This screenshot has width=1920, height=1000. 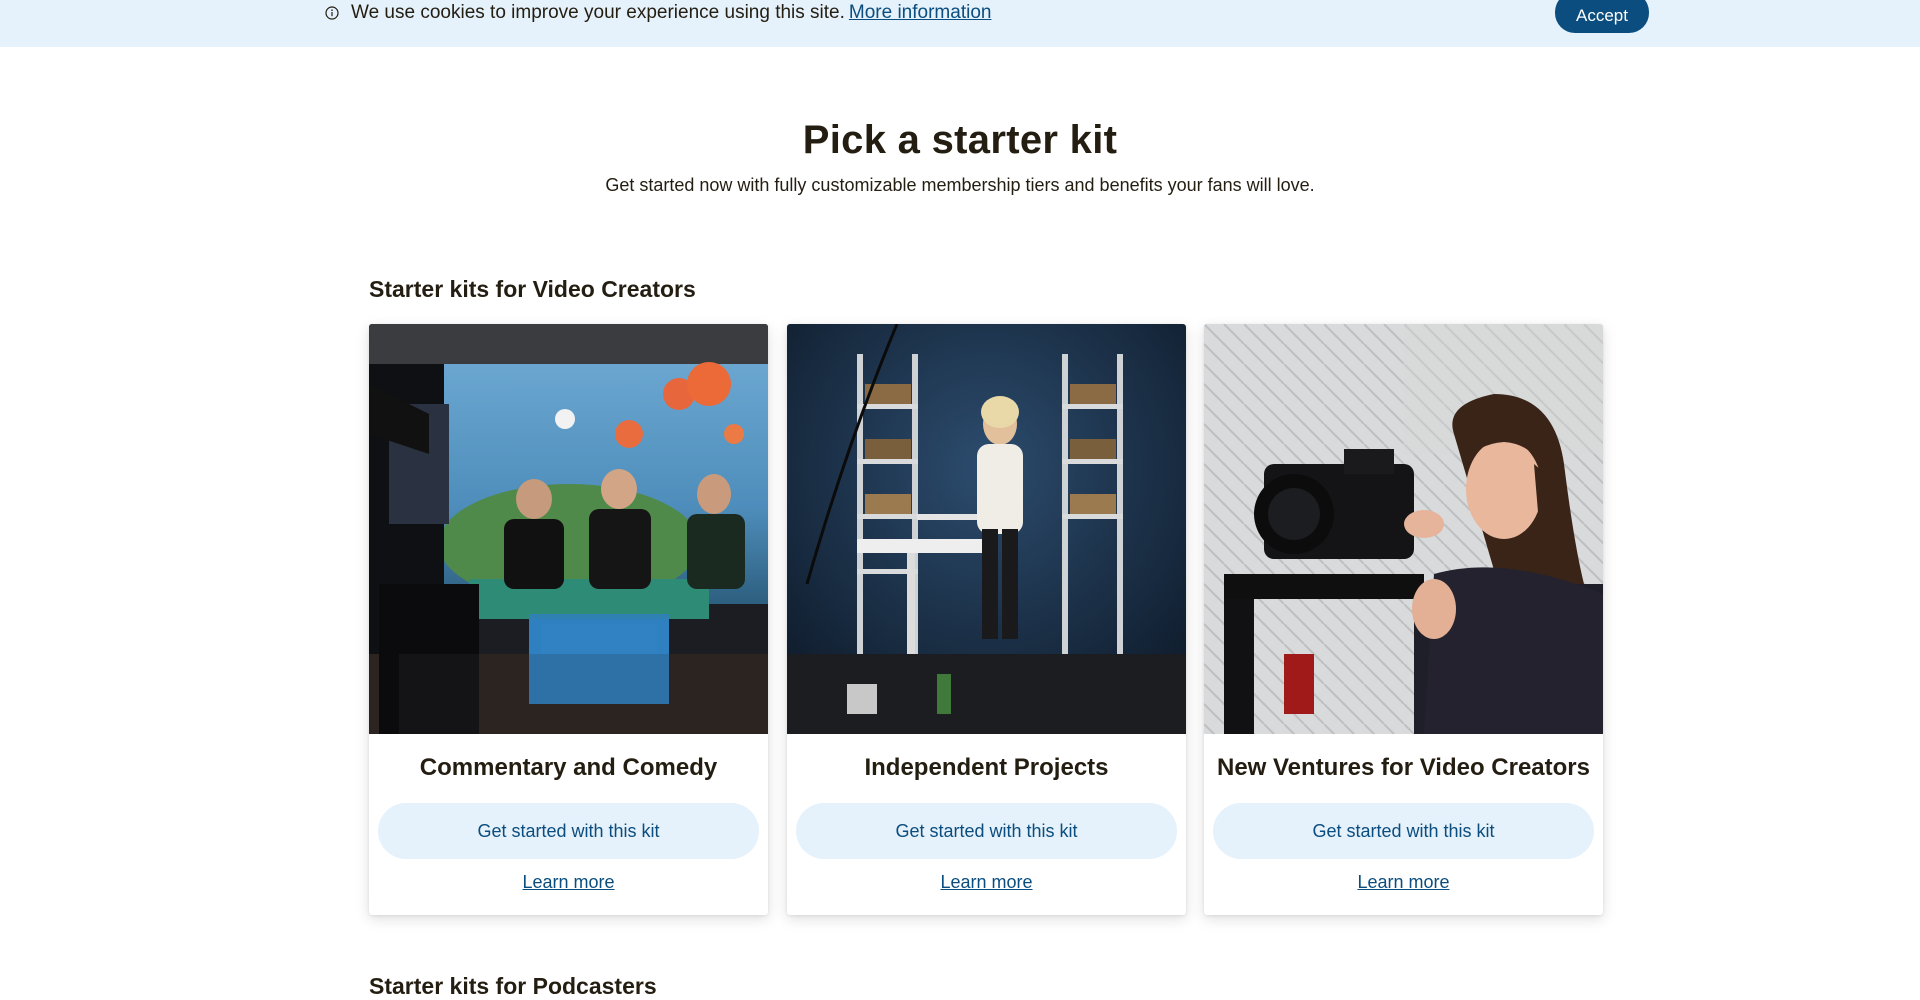 What do you see at coordinates (568, 767) in the screenshot?
I see `card-title: Commentary and Comedy` at bounding box center [568, 767].